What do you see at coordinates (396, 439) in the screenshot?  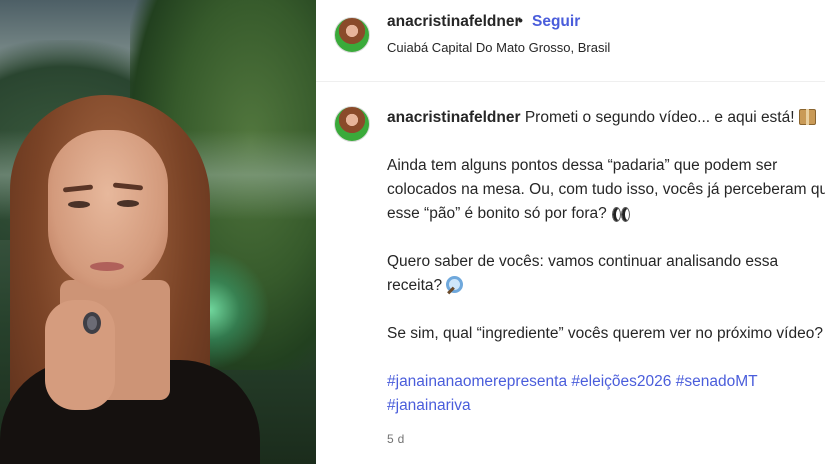 I see `post-timestamp: 5 d` at bounding box center [396, 439].